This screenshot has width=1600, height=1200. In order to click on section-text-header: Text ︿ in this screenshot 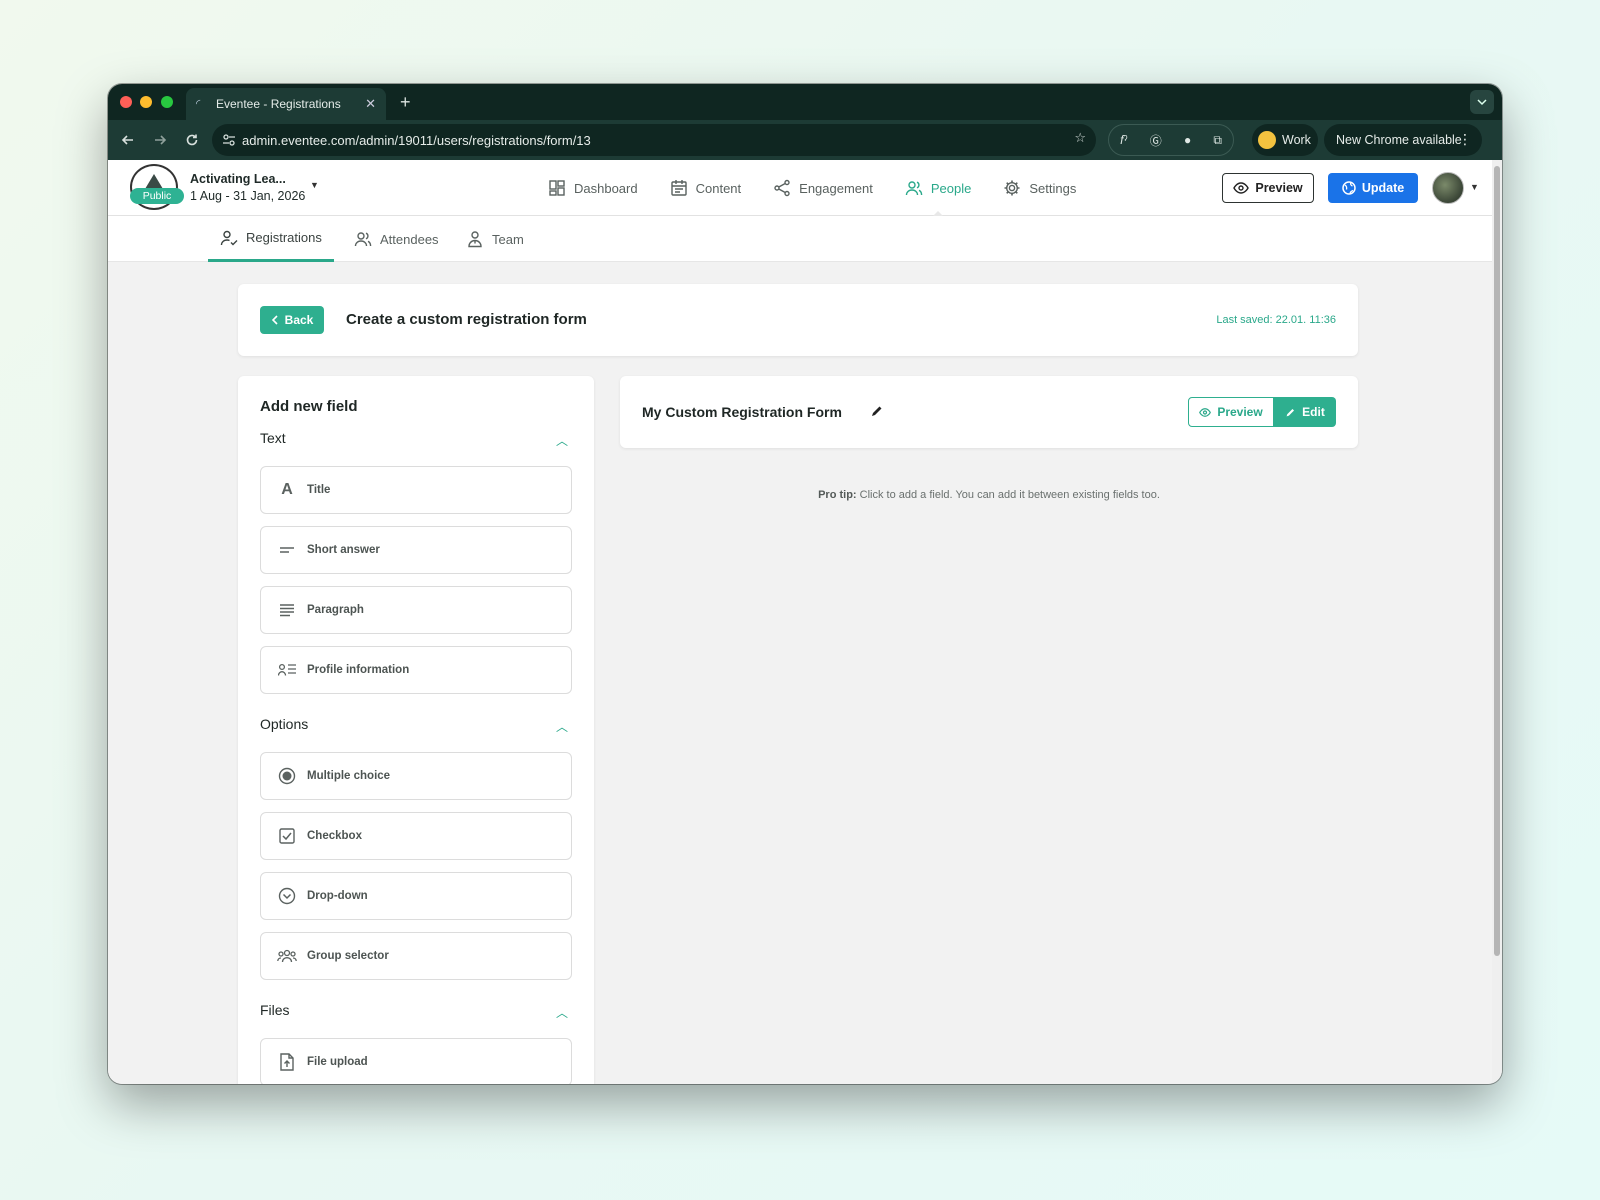, I will do `click(416, 440)`.